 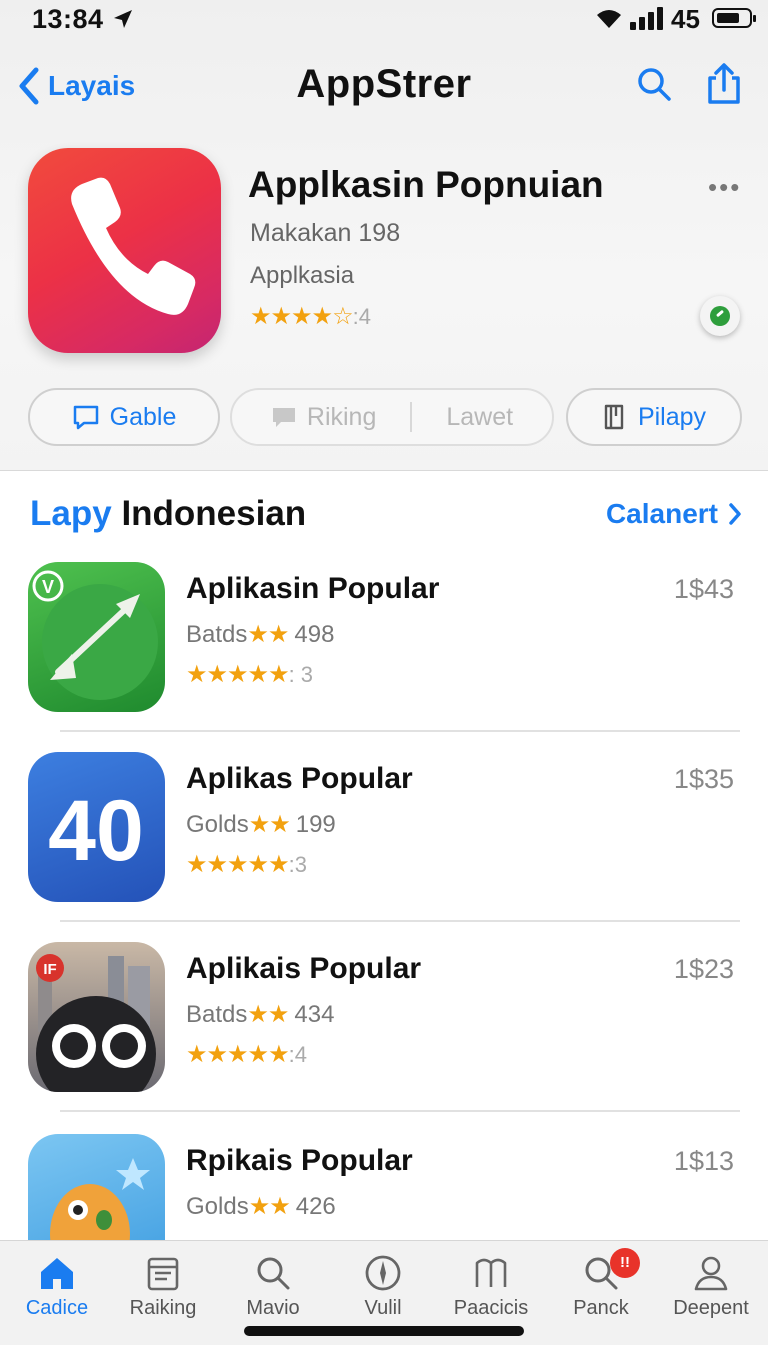 What do you see at coordinates (491, 1308) in the screenshot?
I see `tab-label: Paacicis` at bounding box center [491, 1308].